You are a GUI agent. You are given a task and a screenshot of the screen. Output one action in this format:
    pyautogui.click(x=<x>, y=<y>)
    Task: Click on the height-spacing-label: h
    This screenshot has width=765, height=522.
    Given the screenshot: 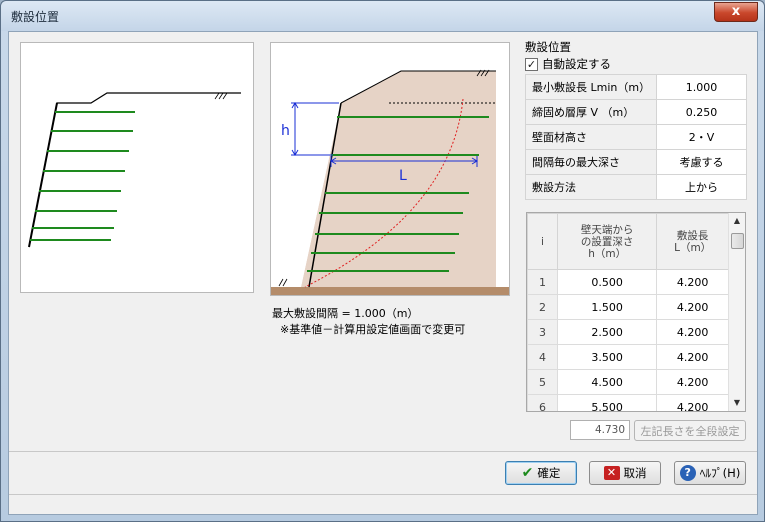 What is the action you would take?
    pyautogui.click(x=285, y=131)
    